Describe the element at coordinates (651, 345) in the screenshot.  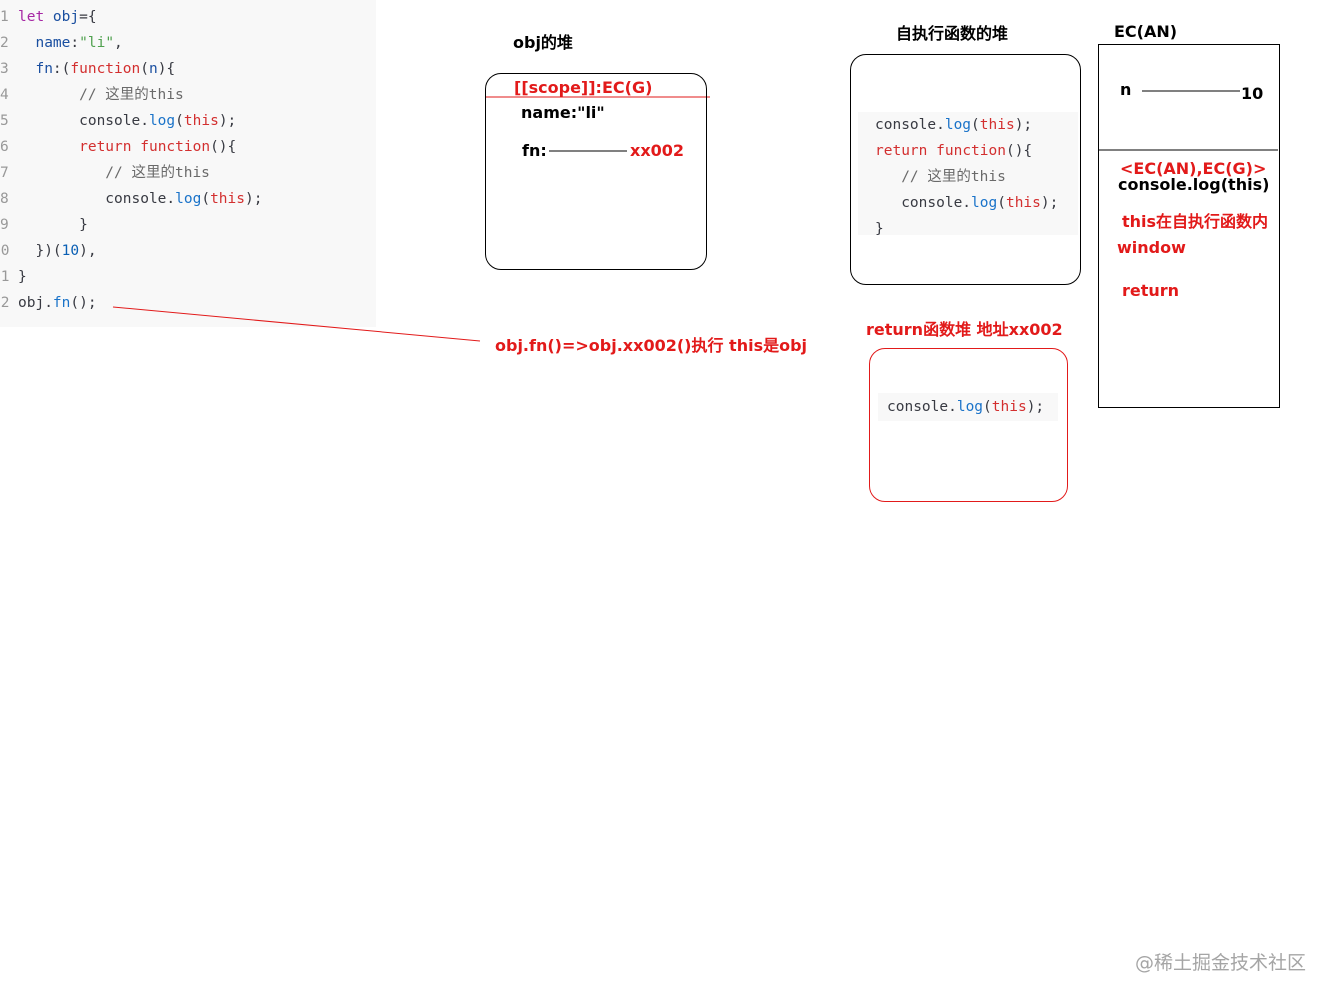
I see `call-annotation: obj.fn()=>obj.xx002()执行 this是obj` at that location.